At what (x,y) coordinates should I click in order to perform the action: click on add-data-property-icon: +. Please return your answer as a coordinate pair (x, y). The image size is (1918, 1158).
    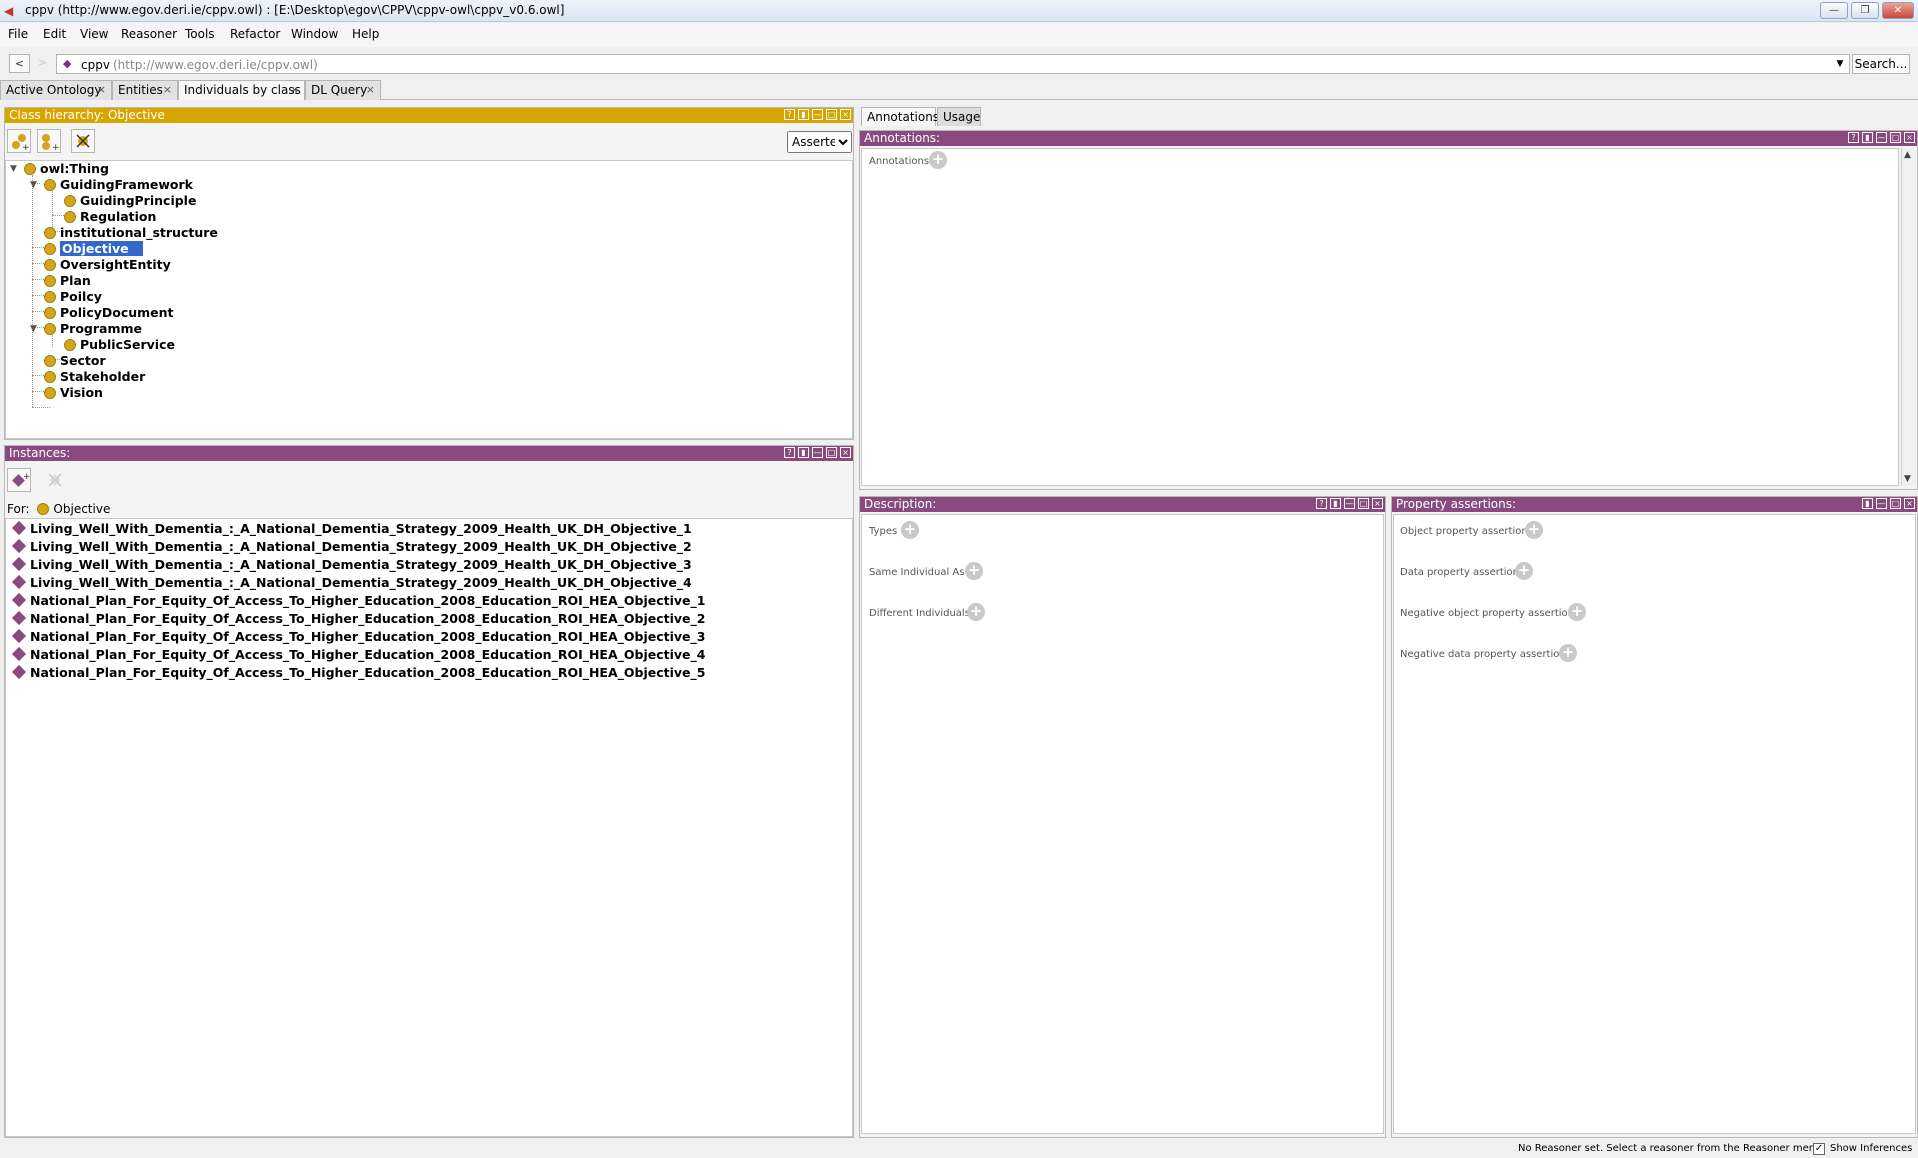
    Looking at the image, I should click on (1524, 571).